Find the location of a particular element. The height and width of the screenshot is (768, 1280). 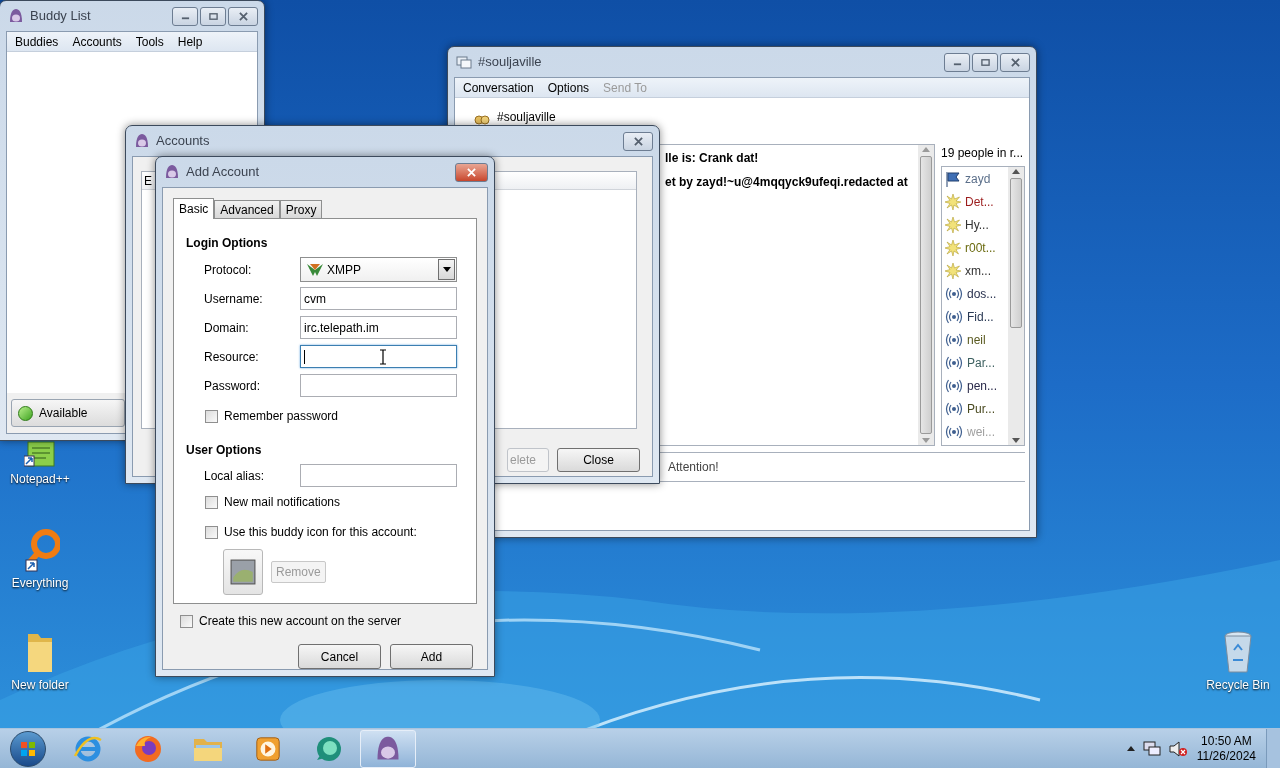

menu-item: Tools is located at coordinates (149, 41).